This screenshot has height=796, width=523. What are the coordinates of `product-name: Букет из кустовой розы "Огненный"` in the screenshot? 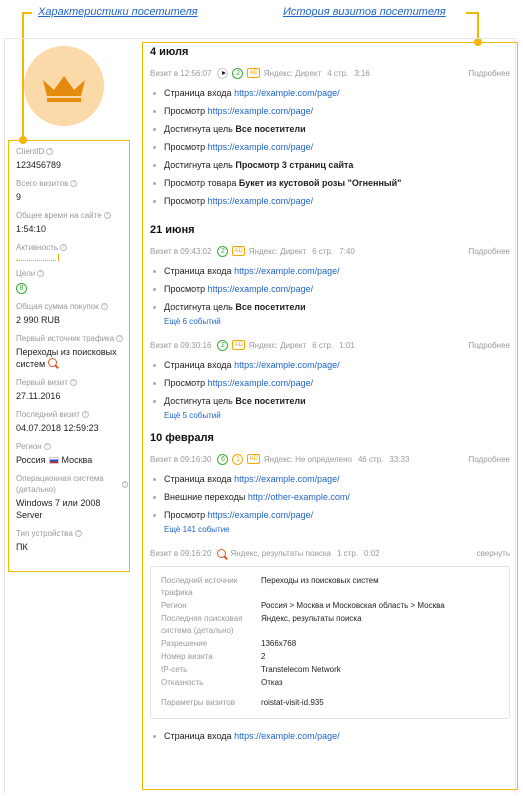 It's located at (320, 183).